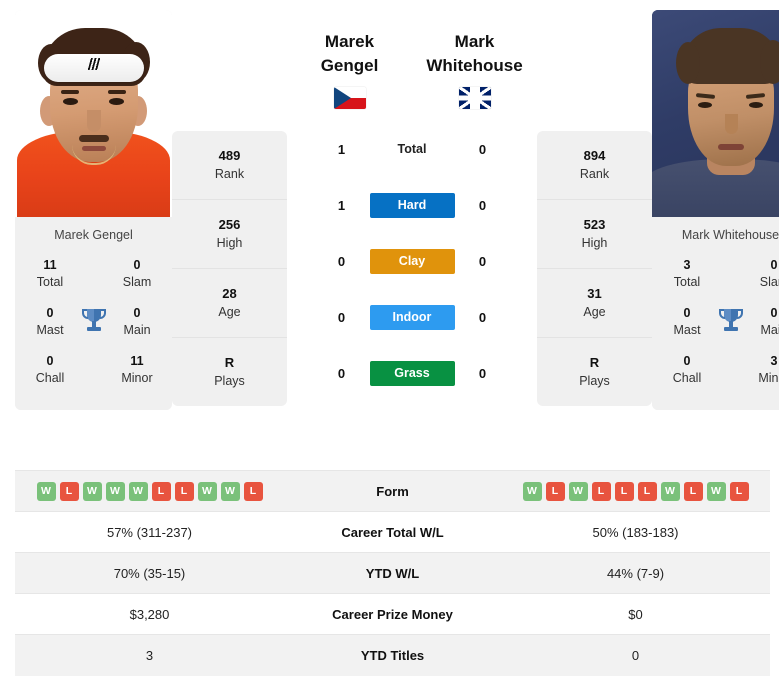 The height and width of the screenshot is (699, 779). I want to click on surface-badge-hard: Hard, so click(412, 205).